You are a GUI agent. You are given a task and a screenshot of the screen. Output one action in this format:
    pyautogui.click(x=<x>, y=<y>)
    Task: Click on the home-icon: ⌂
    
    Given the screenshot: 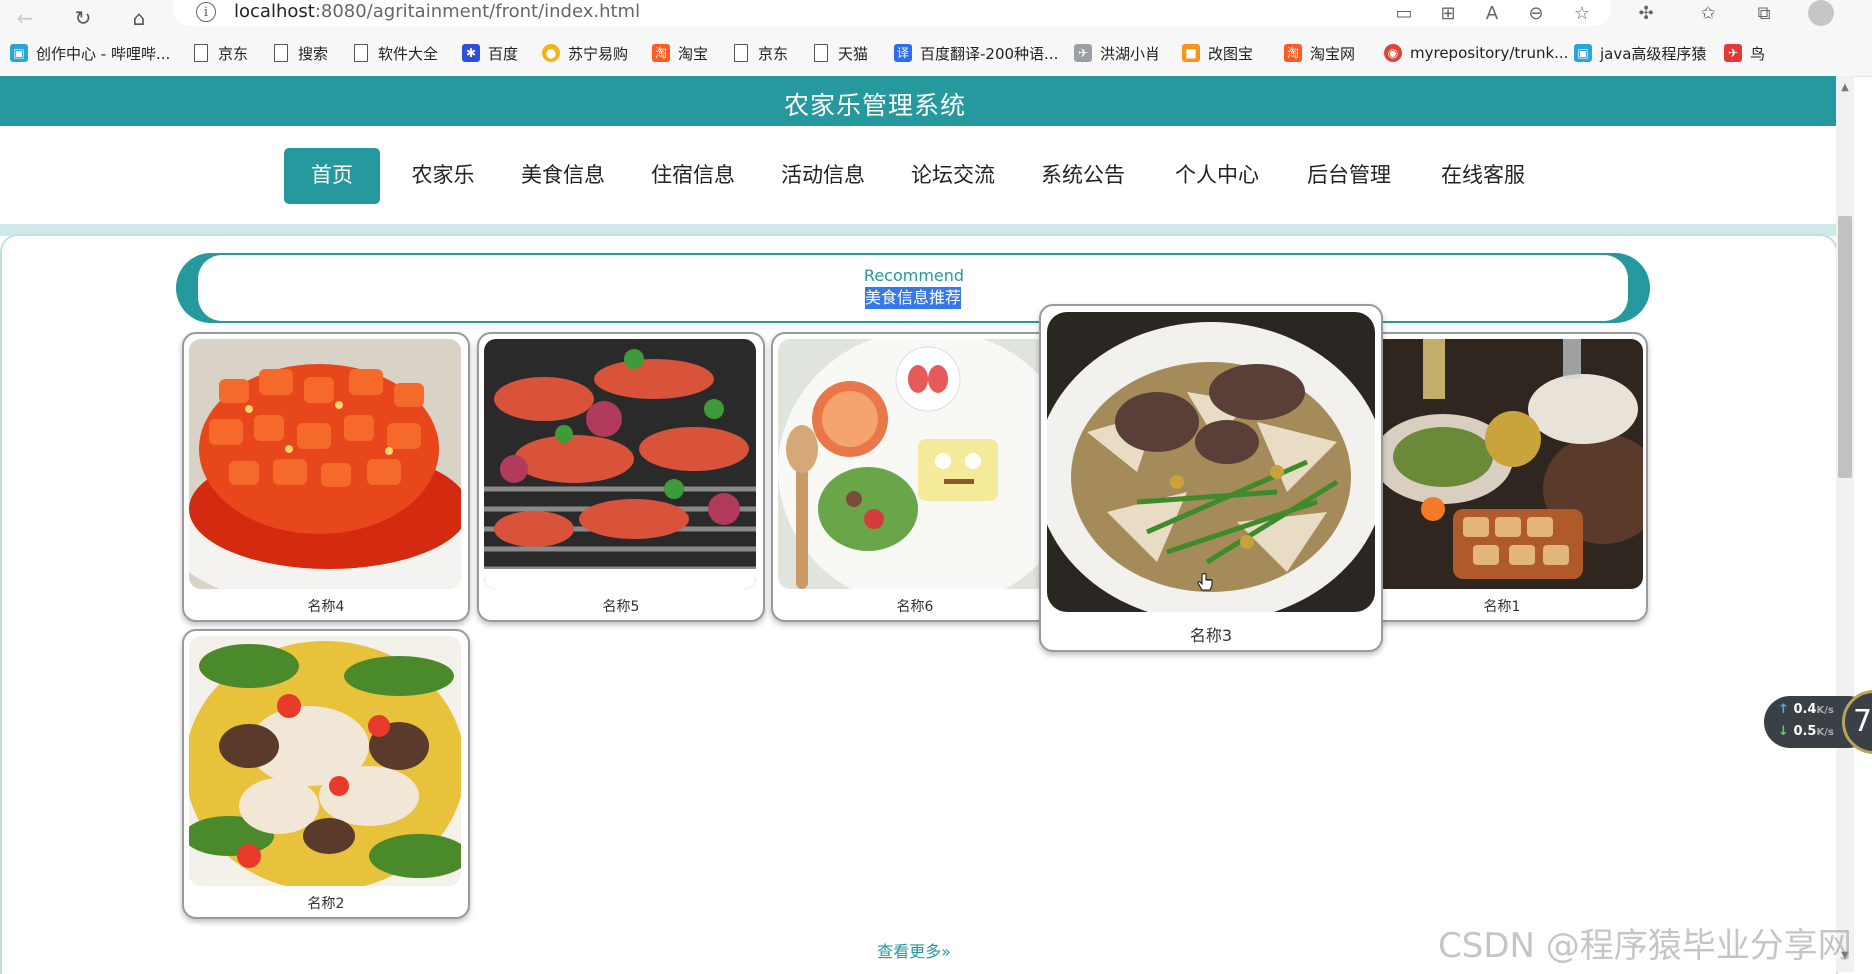 What is the action you would take?
    pyautogui.click(x=139, y=18)
    